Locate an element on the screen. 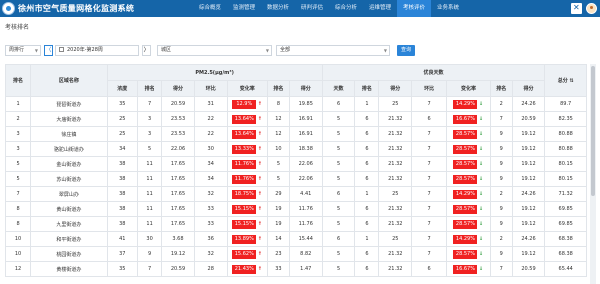 This screenshot has height=284, width=600. table-cell-rank: 2 is located at coordinates (18, 119).